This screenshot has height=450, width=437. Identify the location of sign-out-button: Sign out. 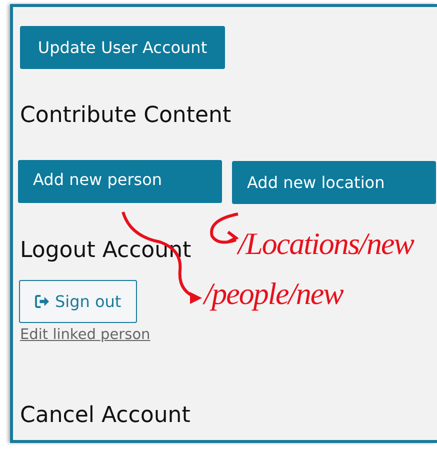
(78, 301).